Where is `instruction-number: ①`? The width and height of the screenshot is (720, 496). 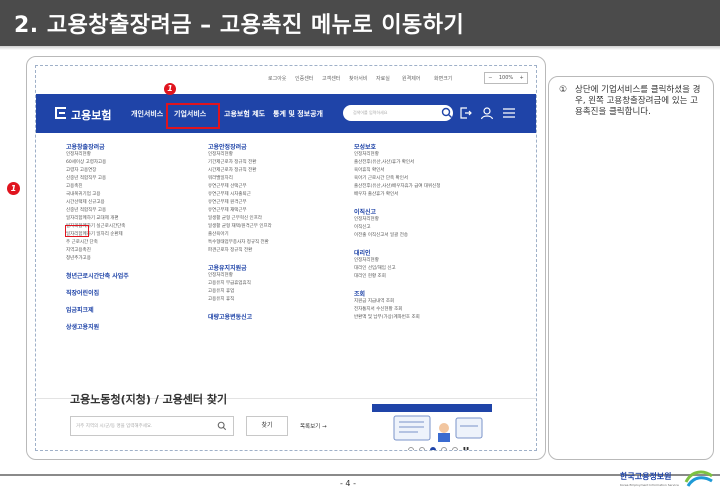
instruction-number: ① is located at coordinates (563, 90).